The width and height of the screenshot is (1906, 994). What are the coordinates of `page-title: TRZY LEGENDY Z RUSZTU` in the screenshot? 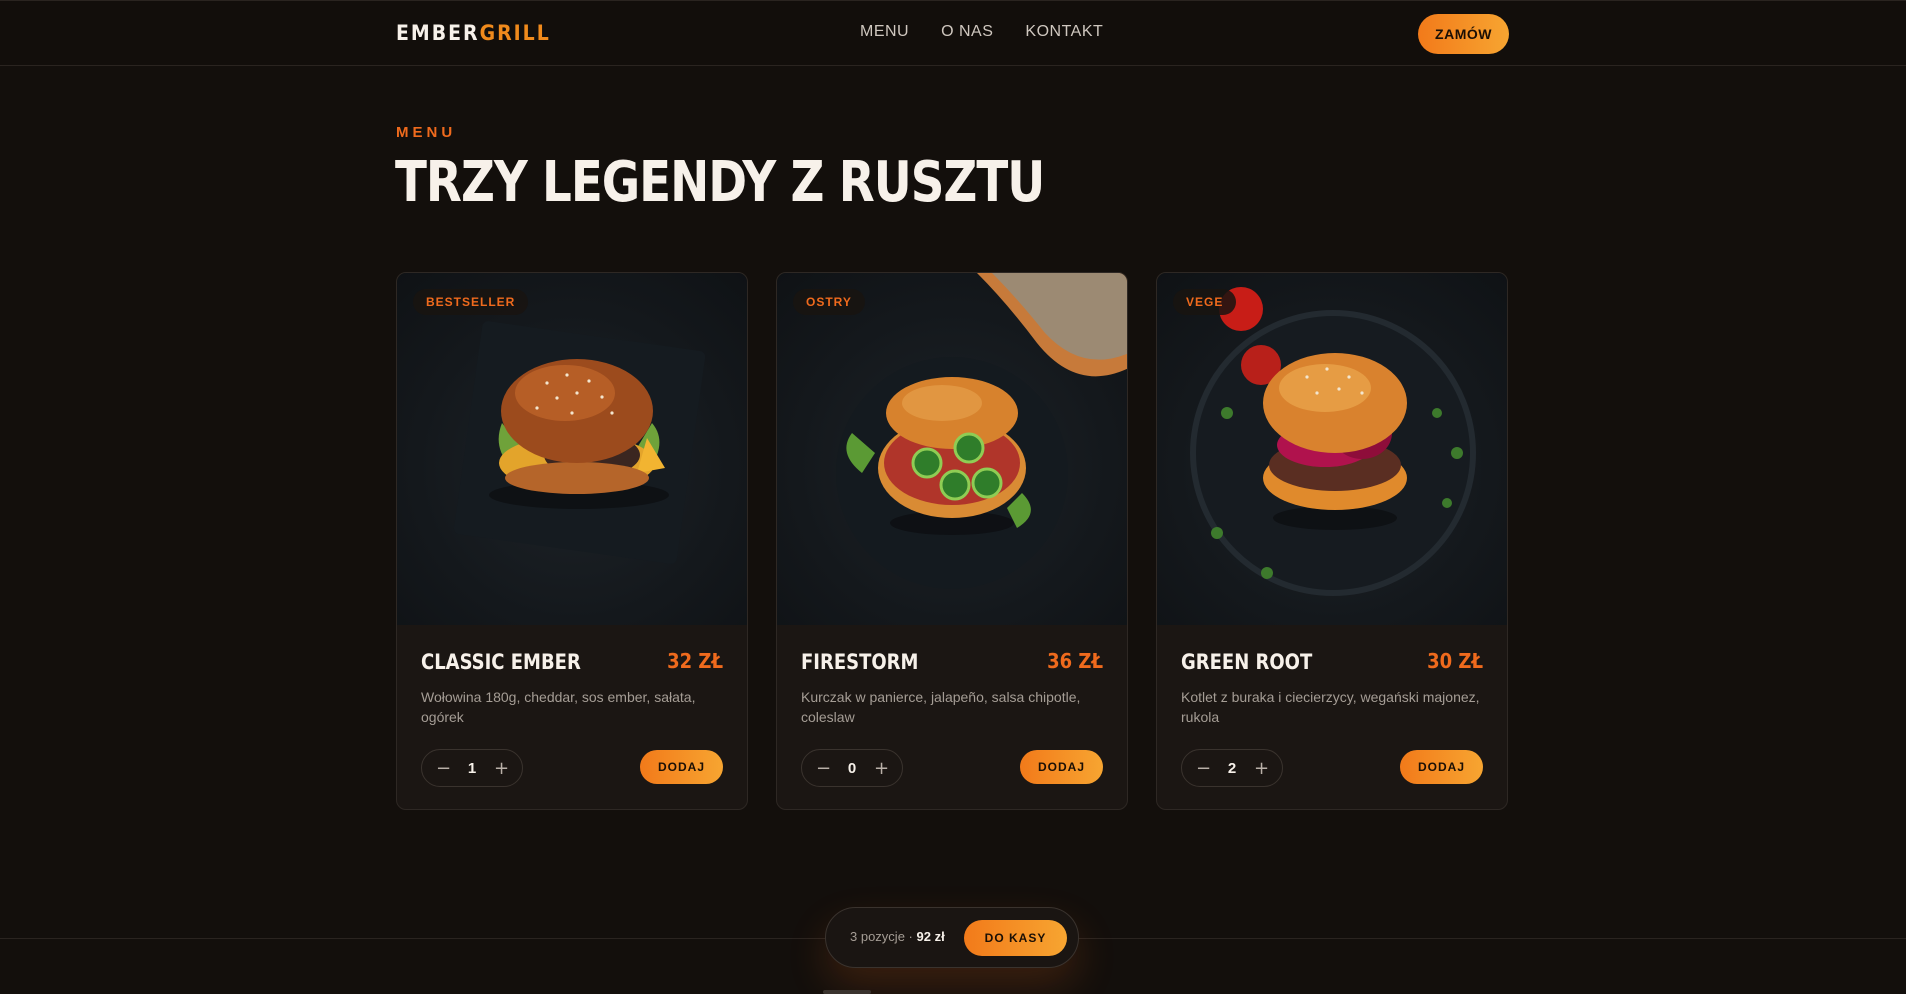 It's located at (720, 182).